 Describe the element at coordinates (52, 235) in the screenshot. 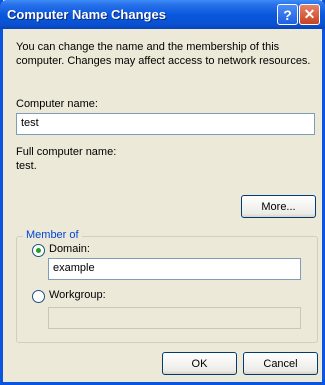

I see `member-of-label: Member of` at that location.